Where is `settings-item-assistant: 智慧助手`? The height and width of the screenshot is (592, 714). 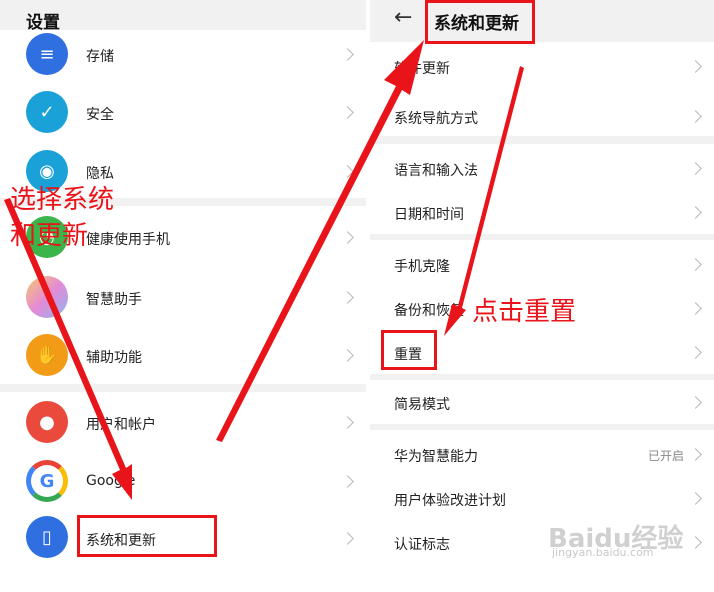 settings-item-assistant: 智慧助手 is located at coordinates (183, 297).